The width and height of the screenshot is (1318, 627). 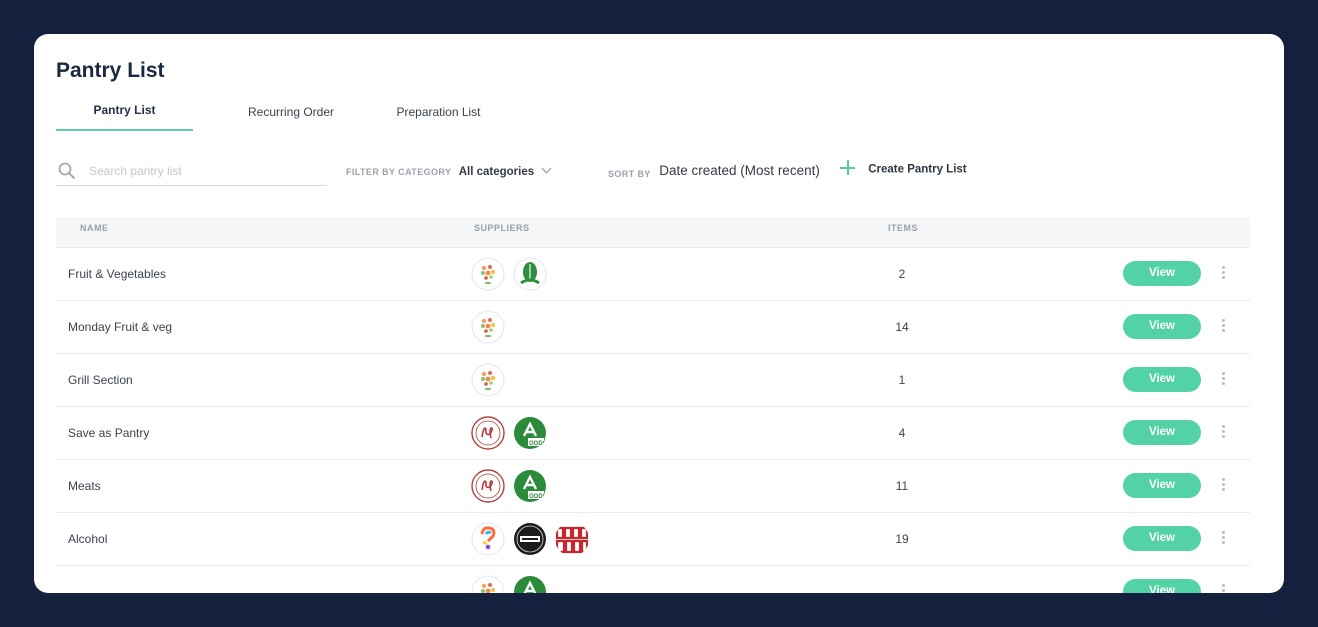 What do you see at coordinates (438, 113) in the screenshot?
I see `tab-preparation-list: Preparation List` at bounding box center [438, 113].